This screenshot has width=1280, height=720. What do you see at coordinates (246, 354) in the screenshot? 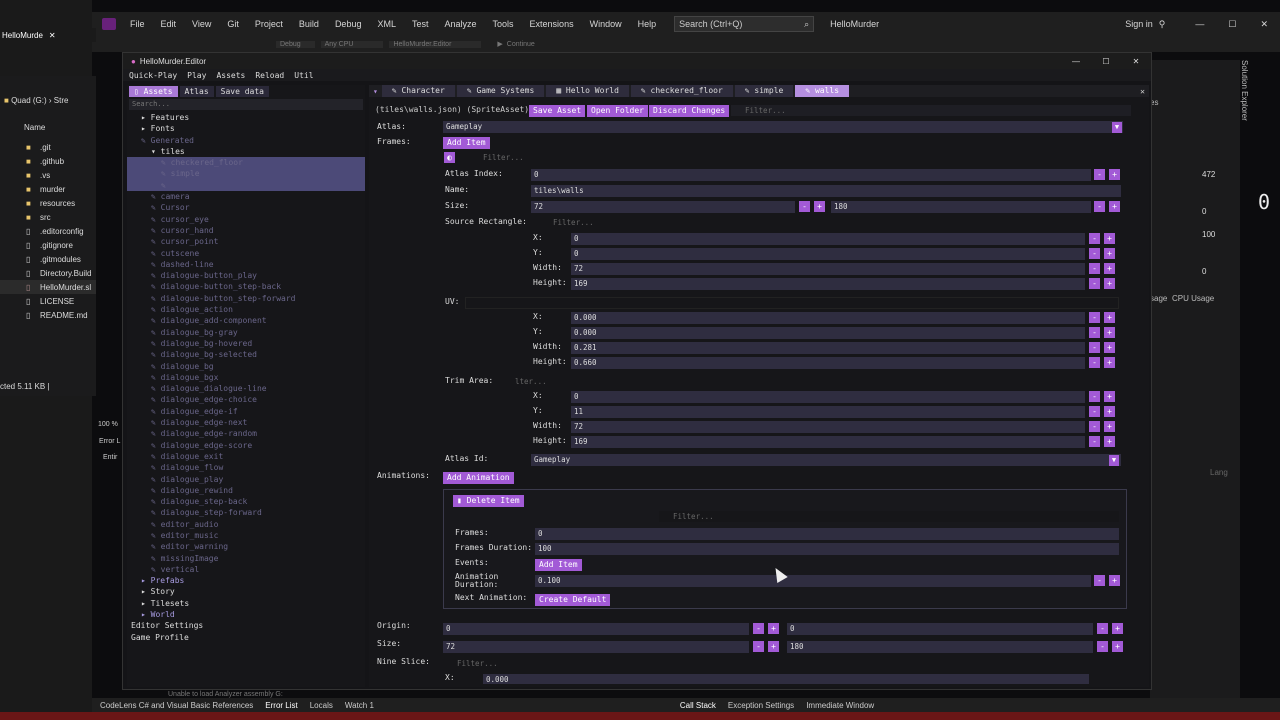
I see `tree-item: ✎ dialogue_bg-selected` at bounding box center [246, 354].